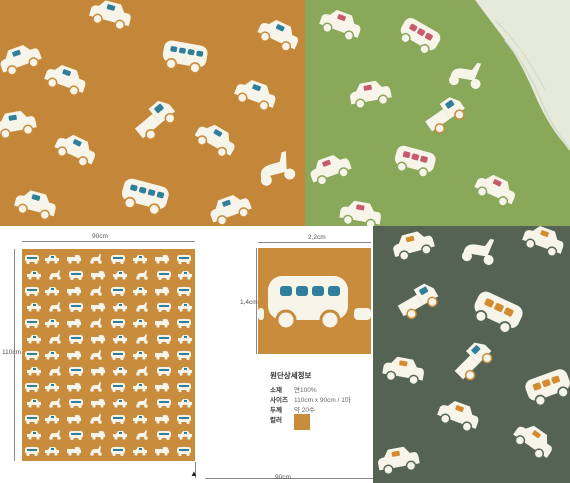 This screenshot has height=483, width=570. What do you see at coordinates (322, 400) in the screenshot?
I see `detail-value: 110cm x 90cm / 1마` at bounding box center [322, 400].